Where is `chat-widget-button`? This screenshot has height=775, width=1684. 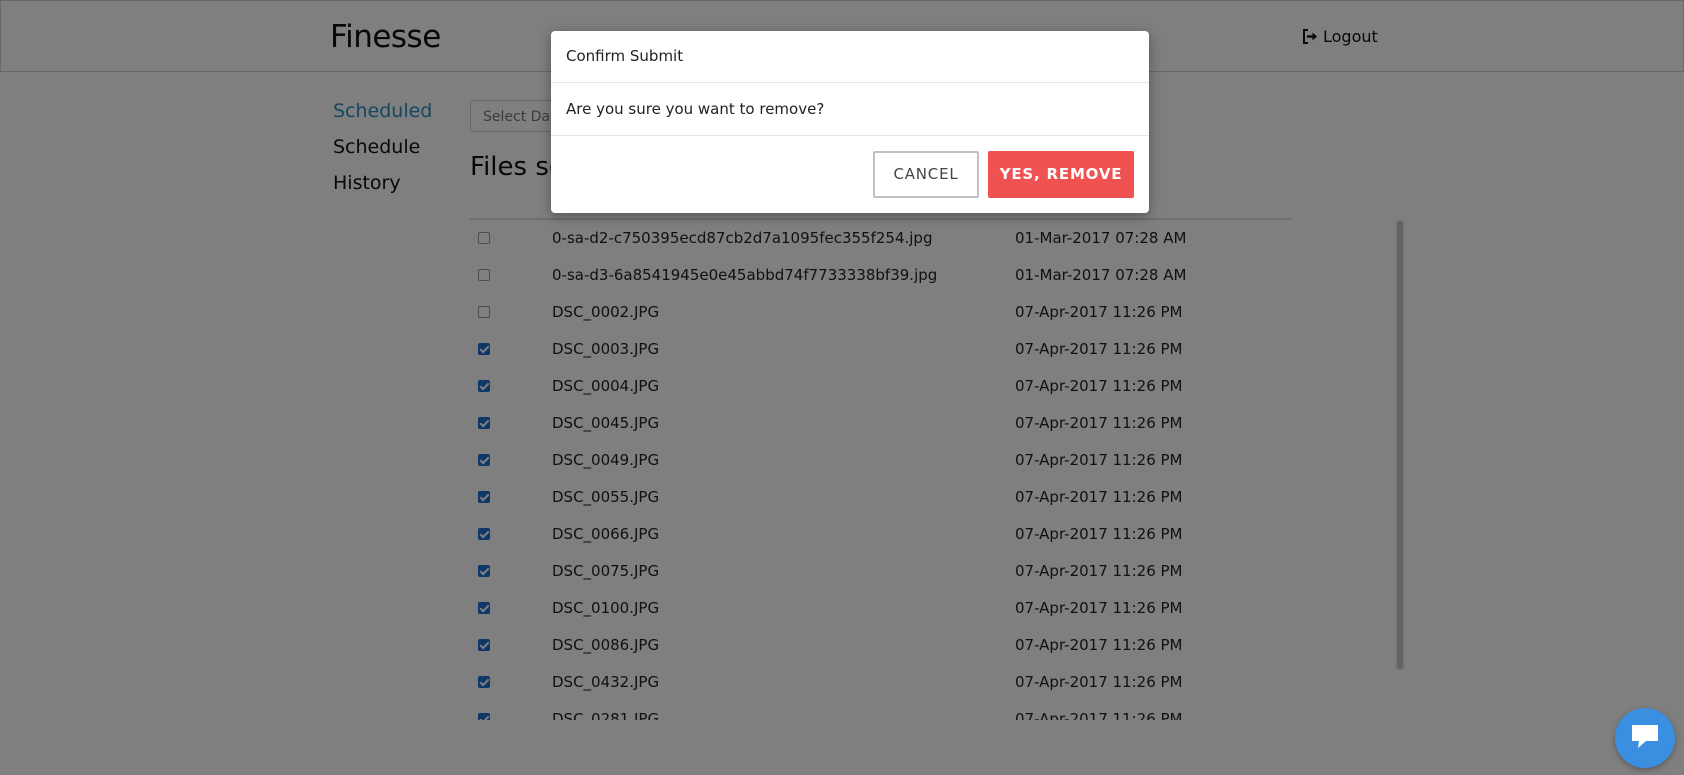 chat-widget-button is located at coordinates (1645, 738).